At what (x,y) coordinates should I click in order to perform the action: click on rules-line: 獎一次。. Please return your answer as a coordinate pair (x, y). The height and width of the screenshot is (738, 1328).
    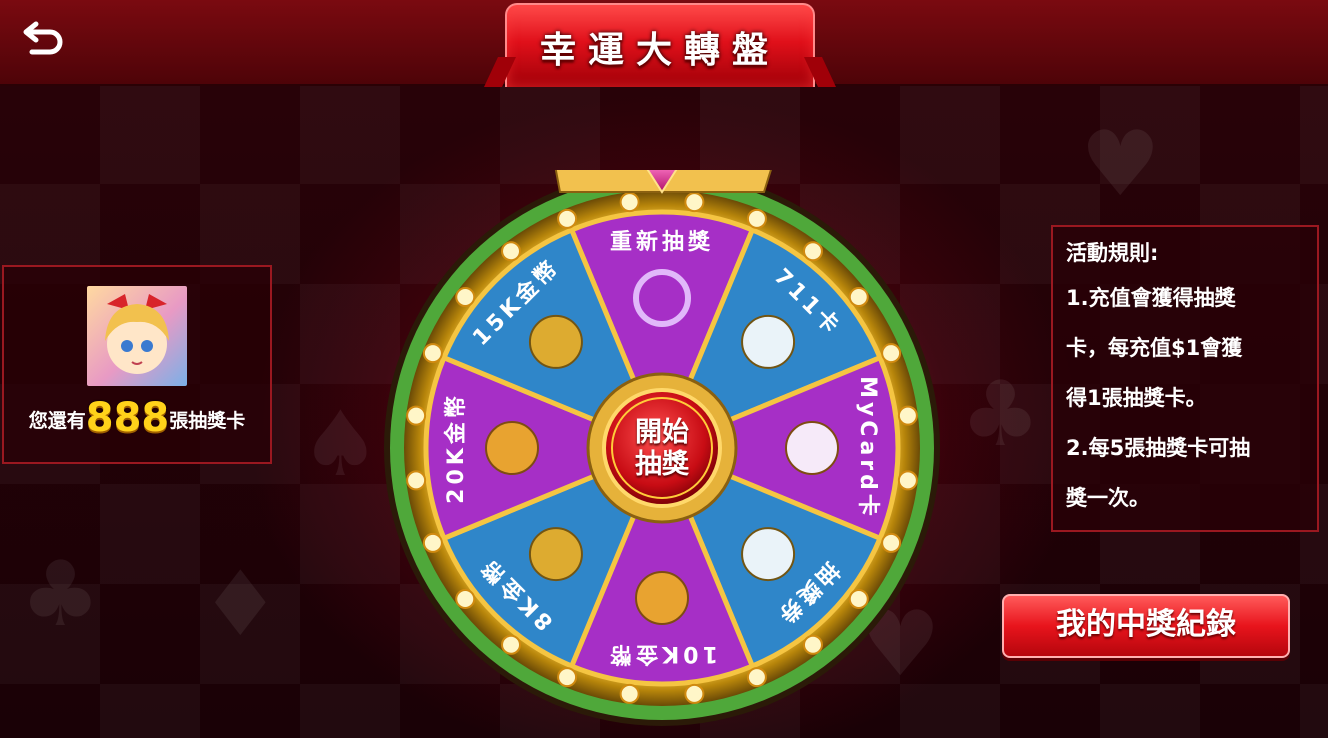
    Looking at the image, I should click on (1108, 498).